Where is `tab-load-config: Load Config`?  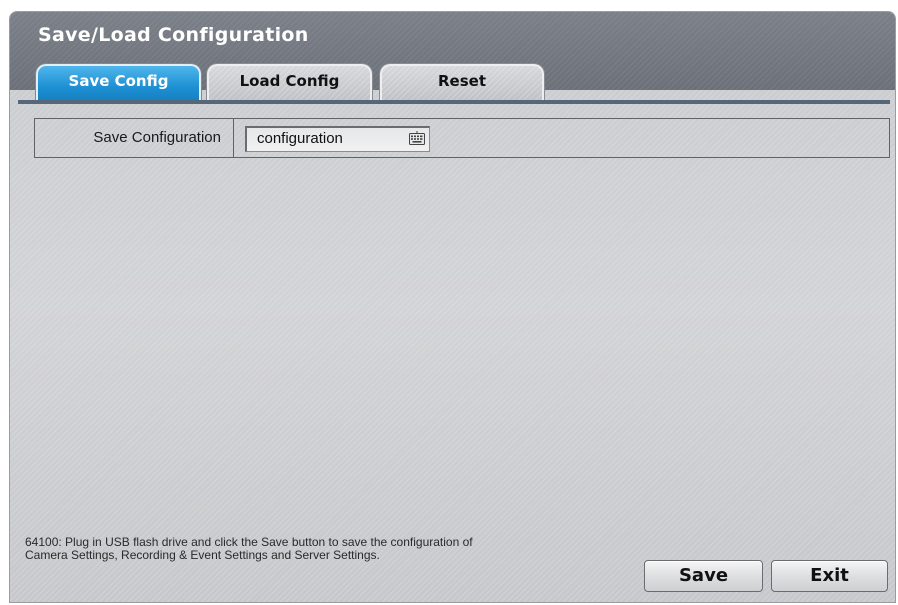
tab-load-config: Load Config is located at coordinates (289, 83).